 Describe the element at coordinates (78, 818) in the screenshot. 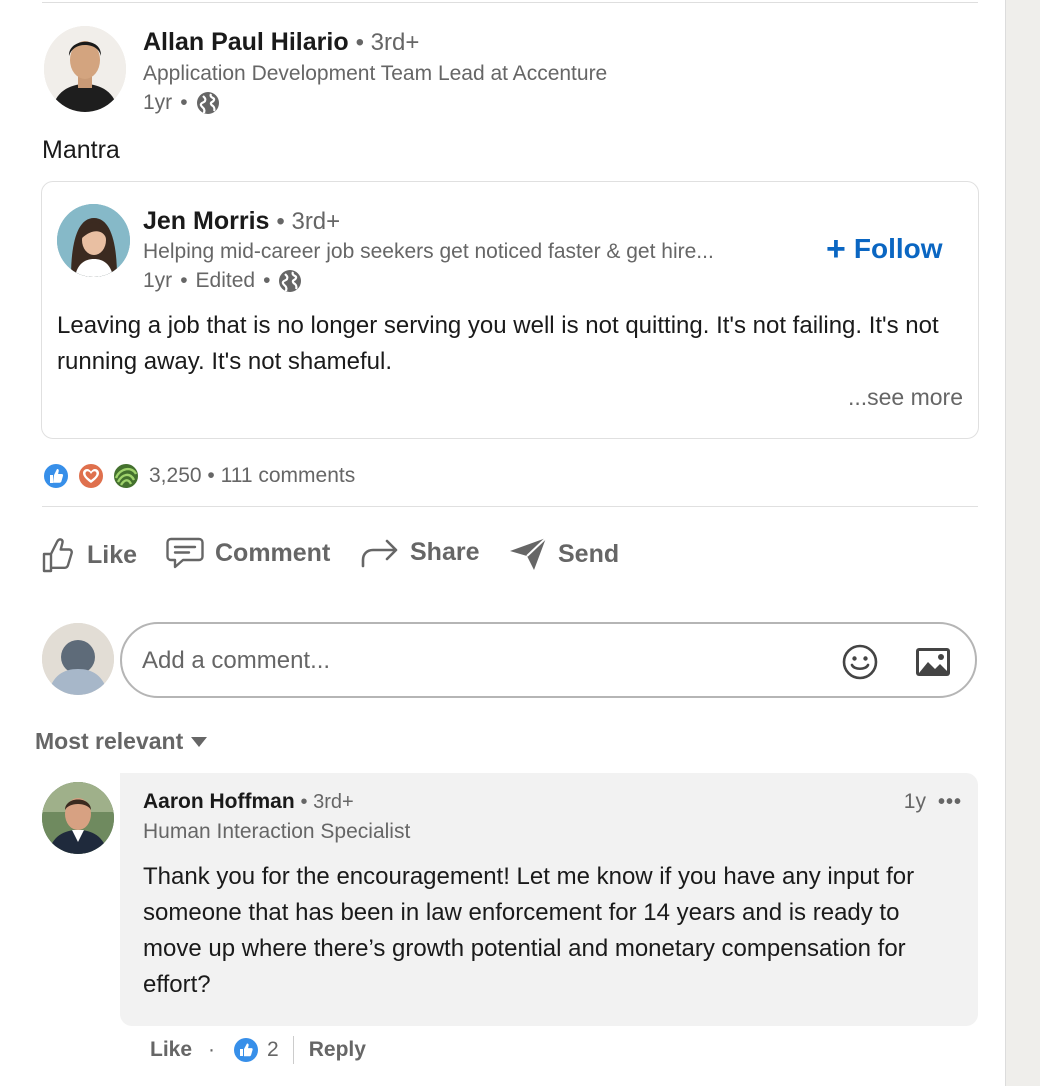

I see `commenter-avatar` at that location.